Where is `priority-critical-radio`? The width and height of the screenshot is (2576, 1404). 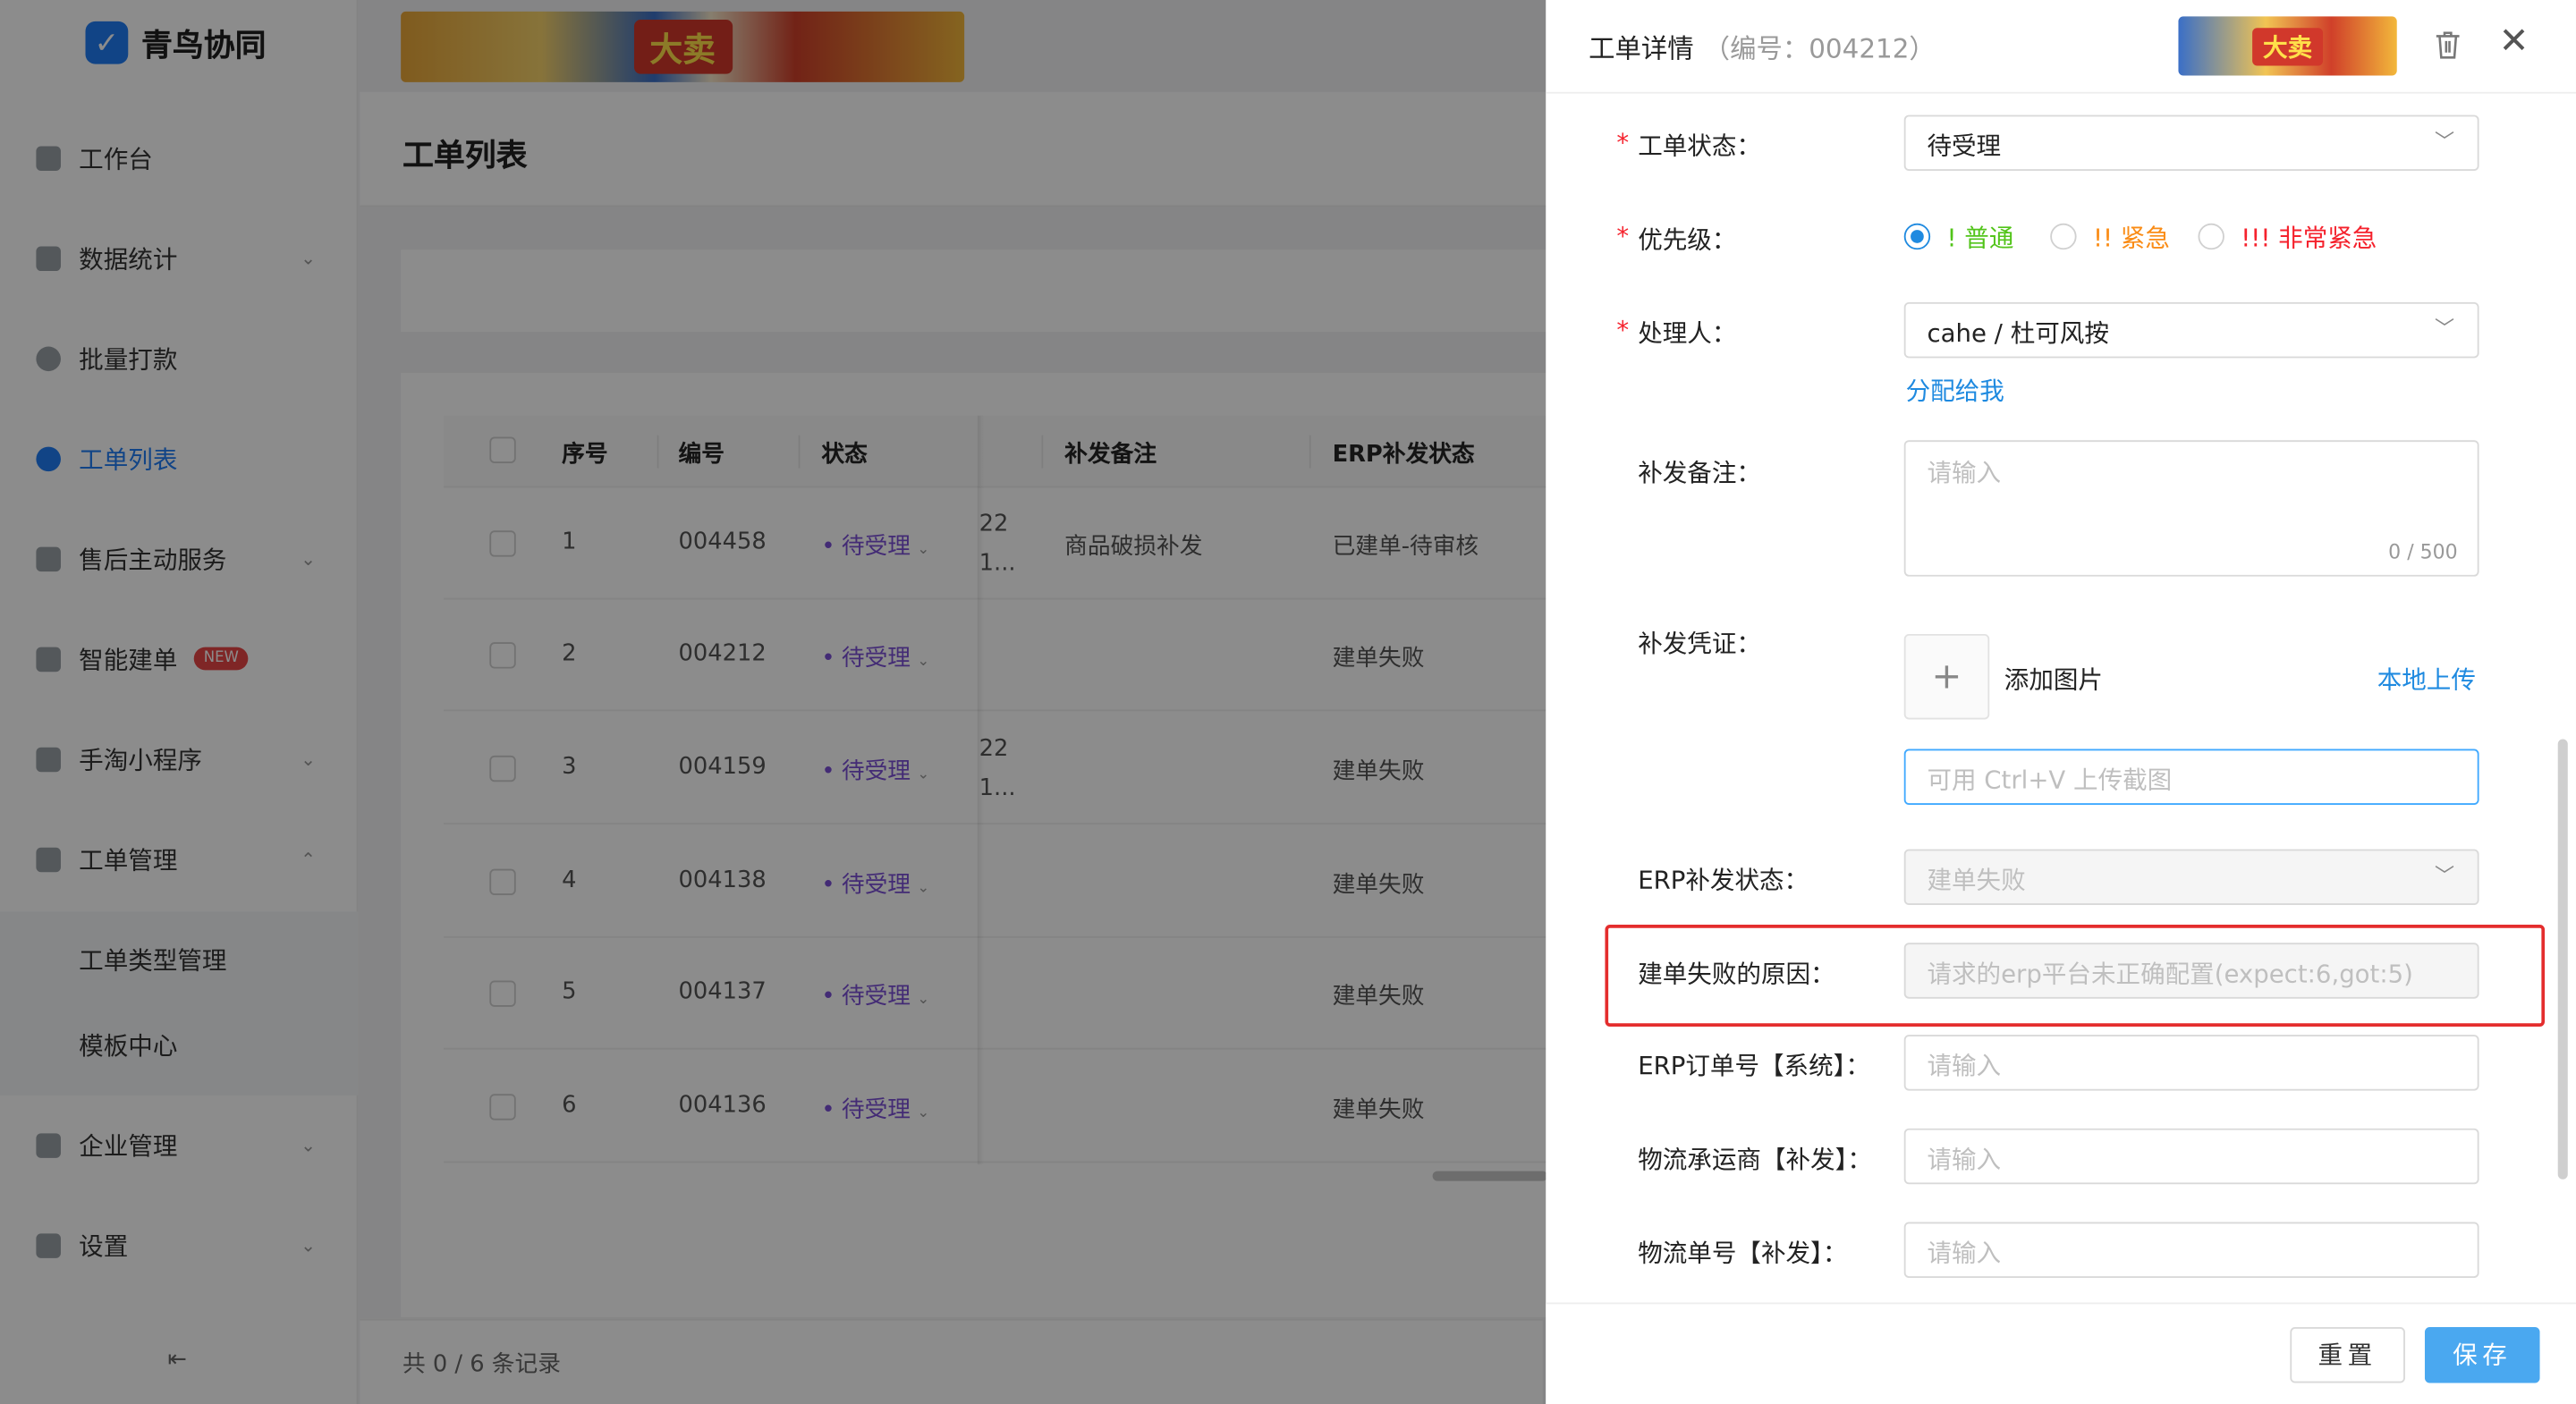 priority-critical-radio is located at coordinates (2211, 237).